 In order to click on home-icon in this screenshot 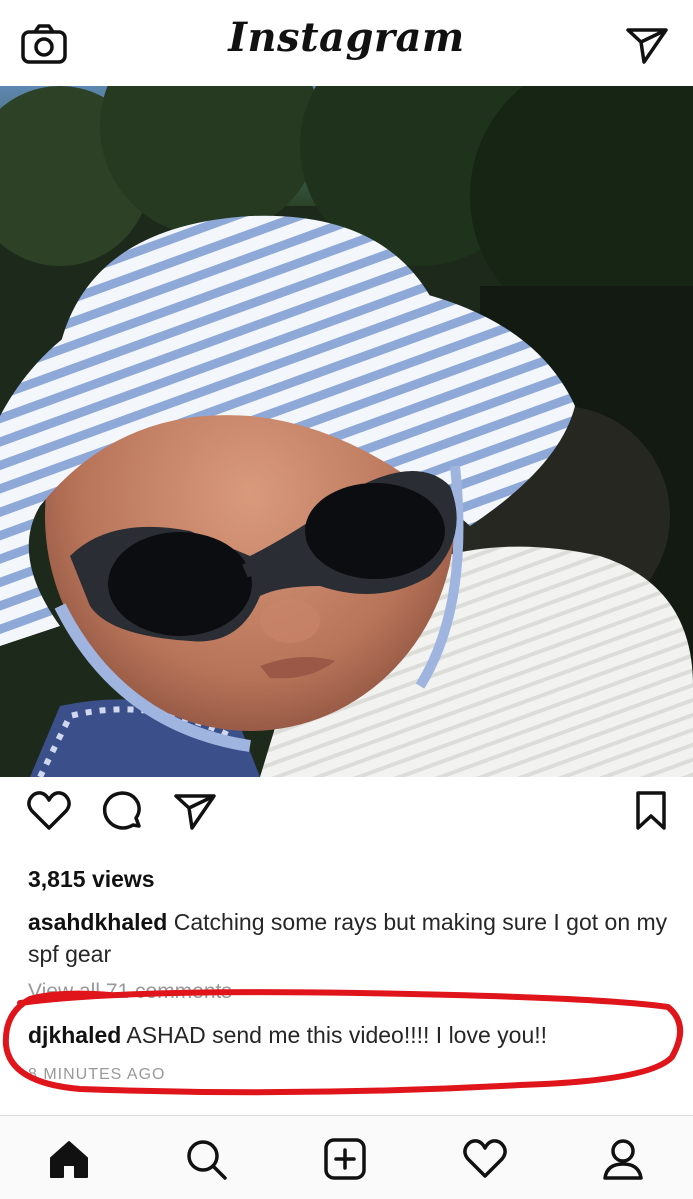, I will do `click(69, 1159)`.